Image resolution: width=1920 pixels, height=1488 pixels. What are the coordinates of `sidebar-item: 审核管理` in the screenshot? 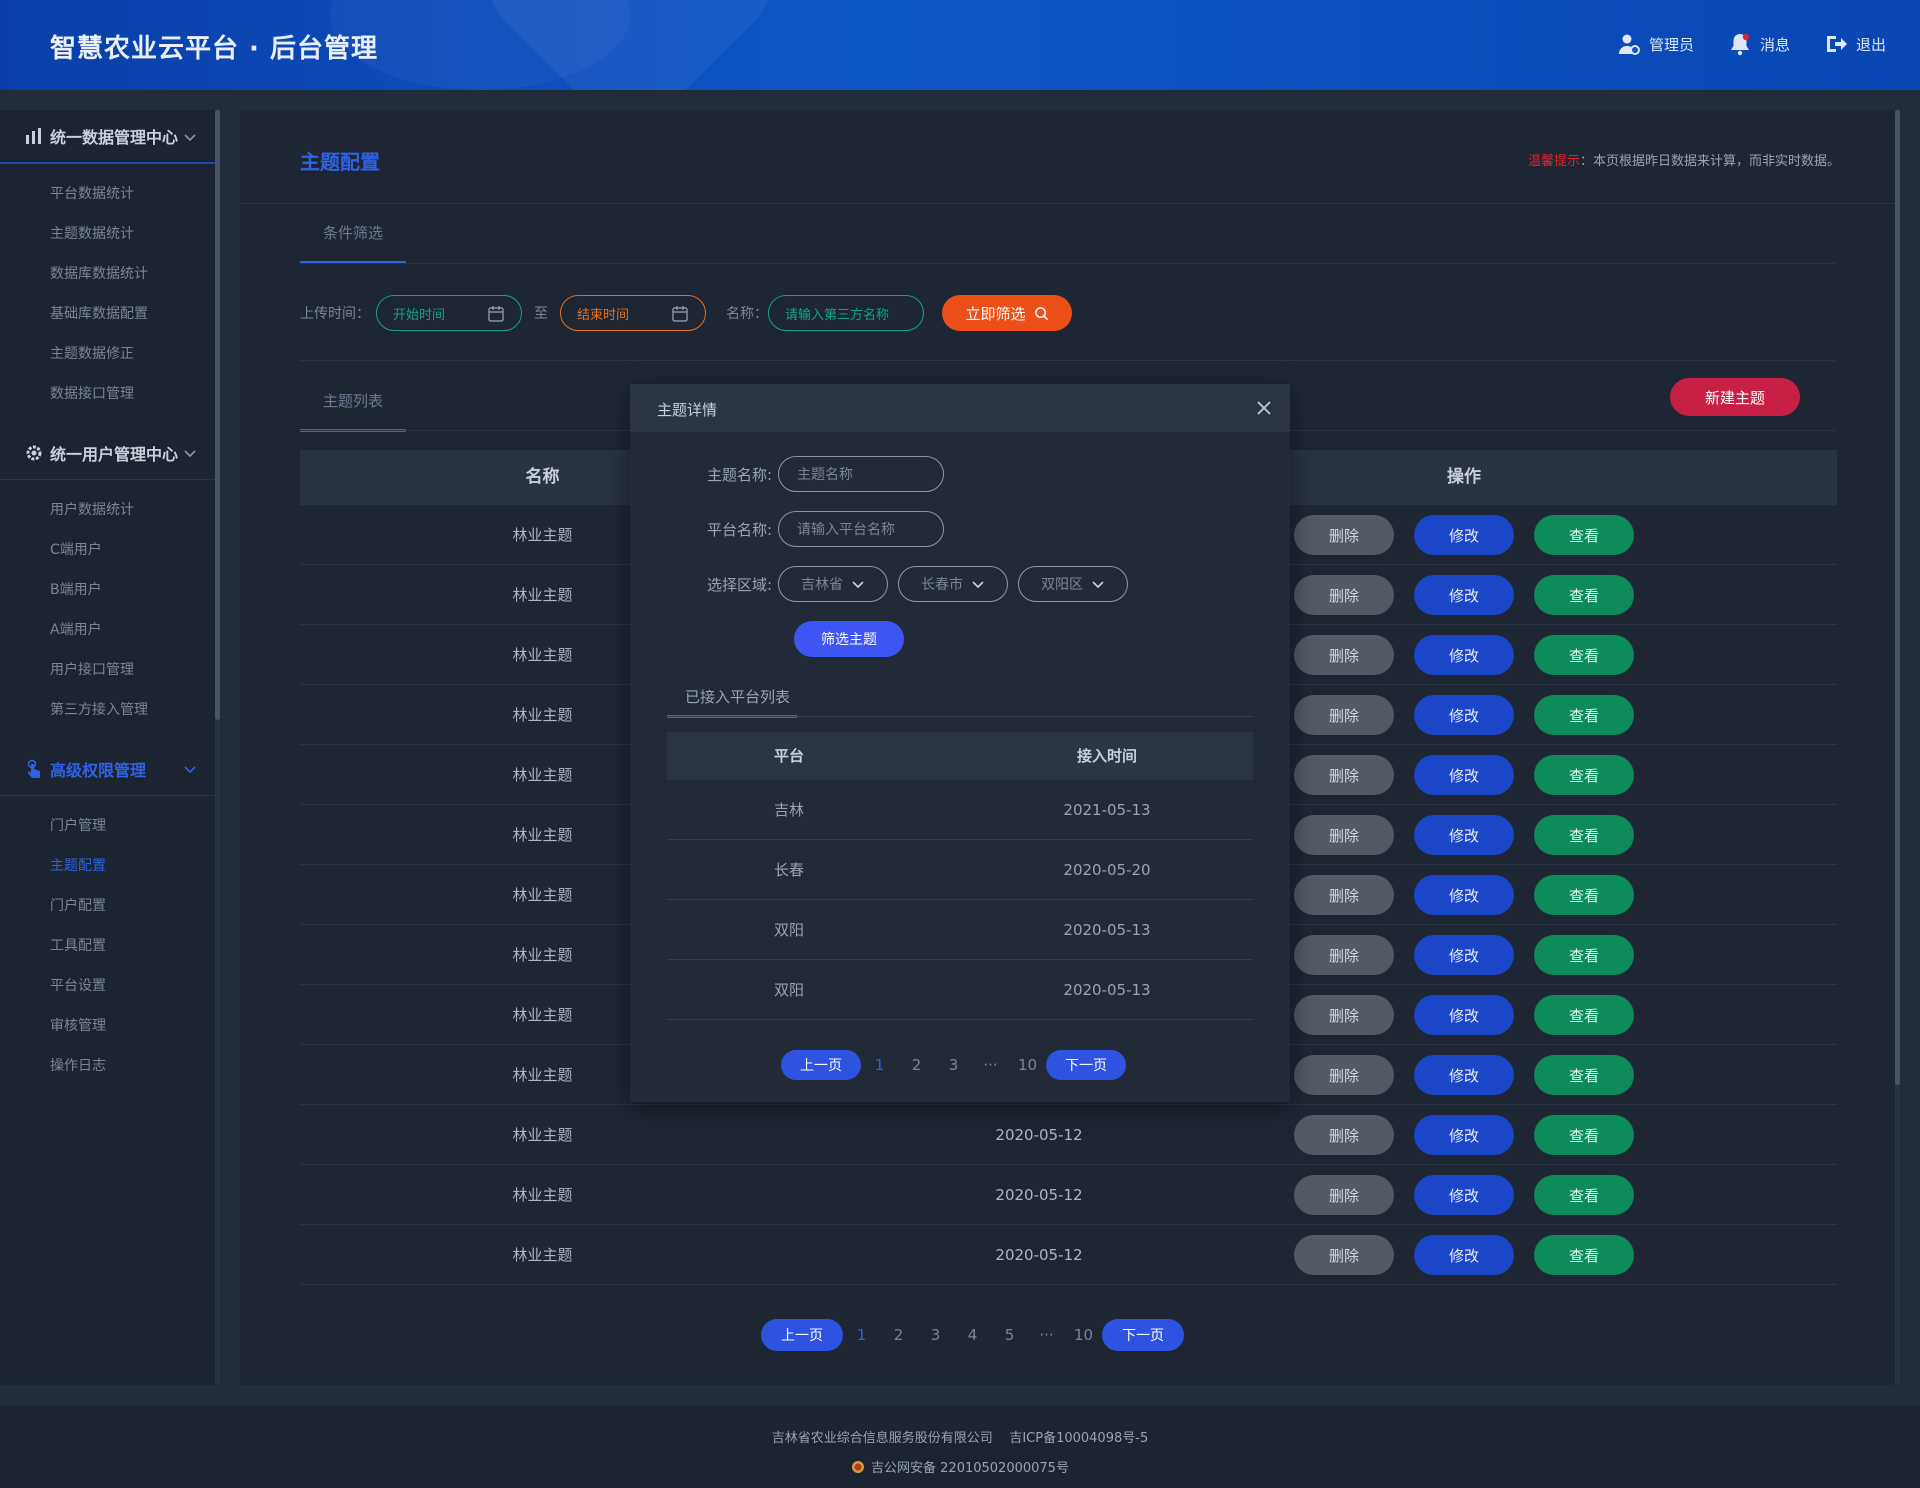 It's located at (107, 1026).